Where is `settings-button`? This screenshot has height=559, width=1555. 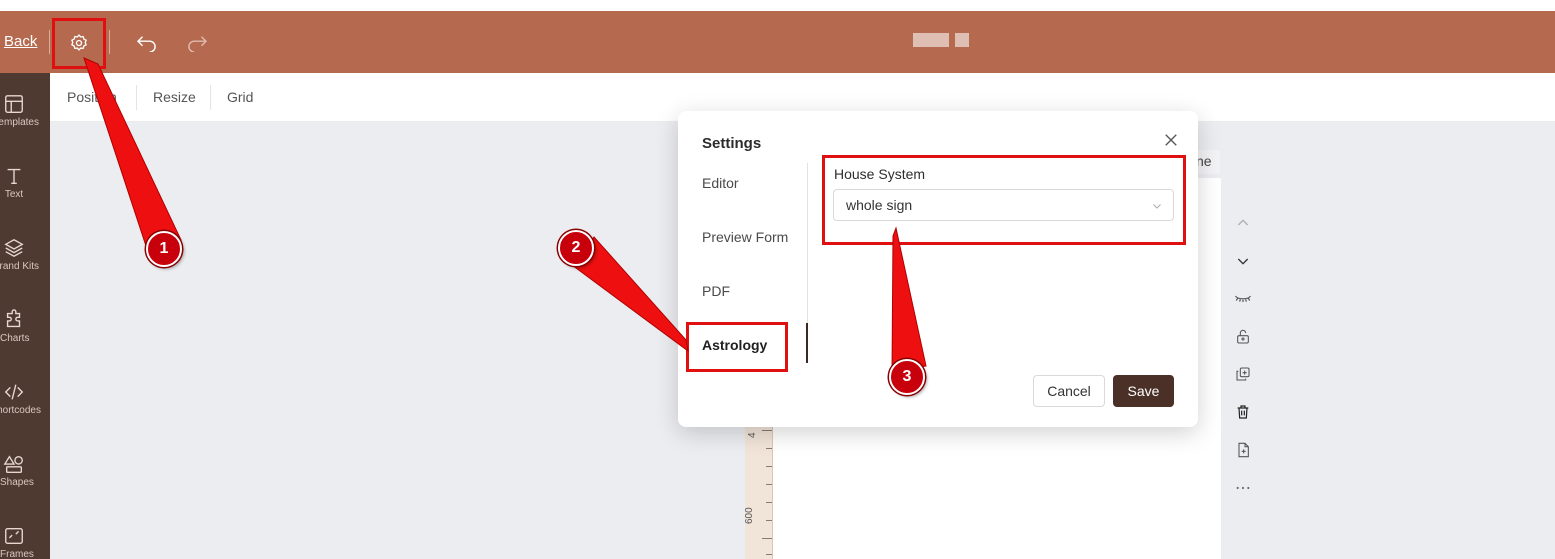 settings-button is located at coordinates (79, 43).